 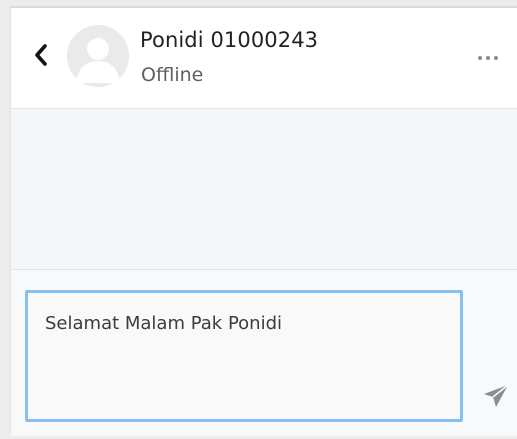 I want to click on back-button, so click(x=41, y=55).